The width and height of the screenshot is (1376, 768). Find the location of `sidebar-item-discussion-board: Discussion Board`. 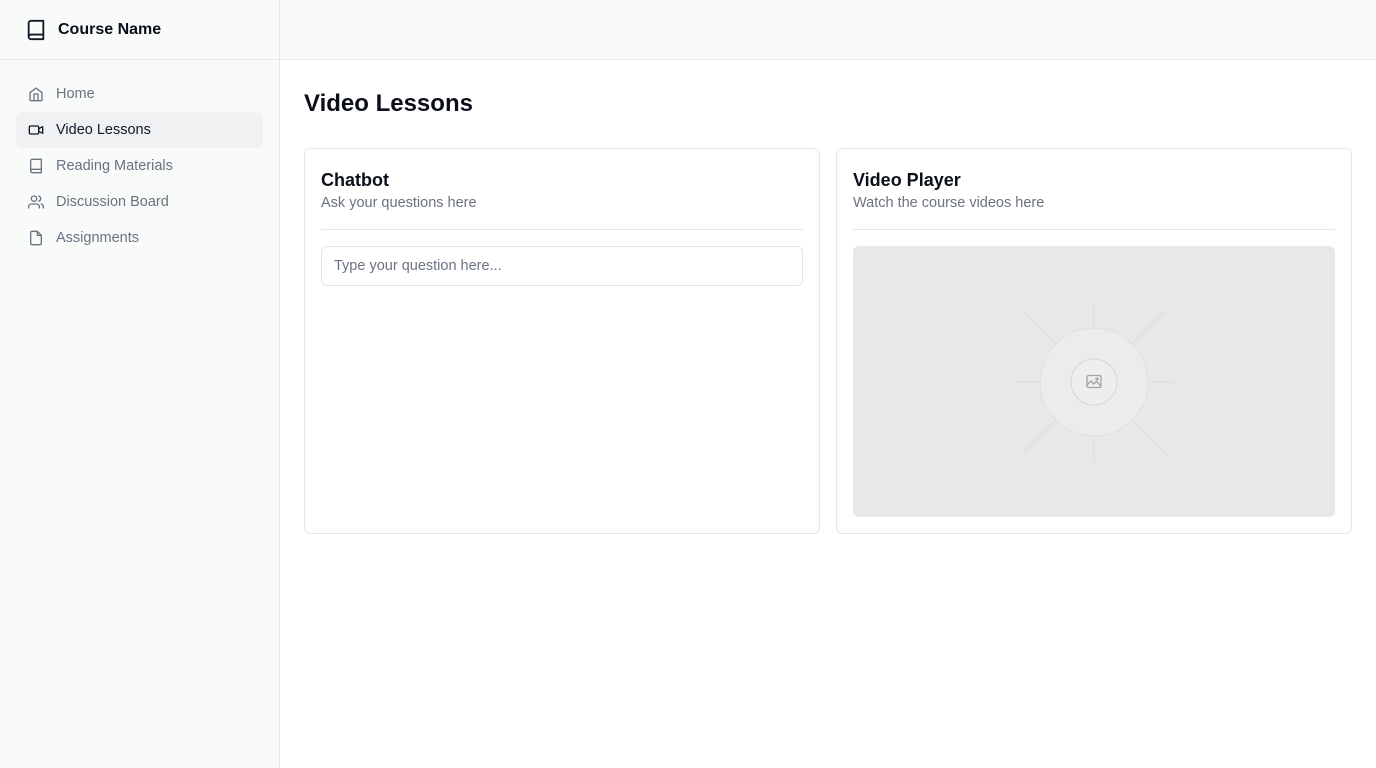

sidebar-item-discussion-board: Discussion Board is located at coordinates (139, 202).